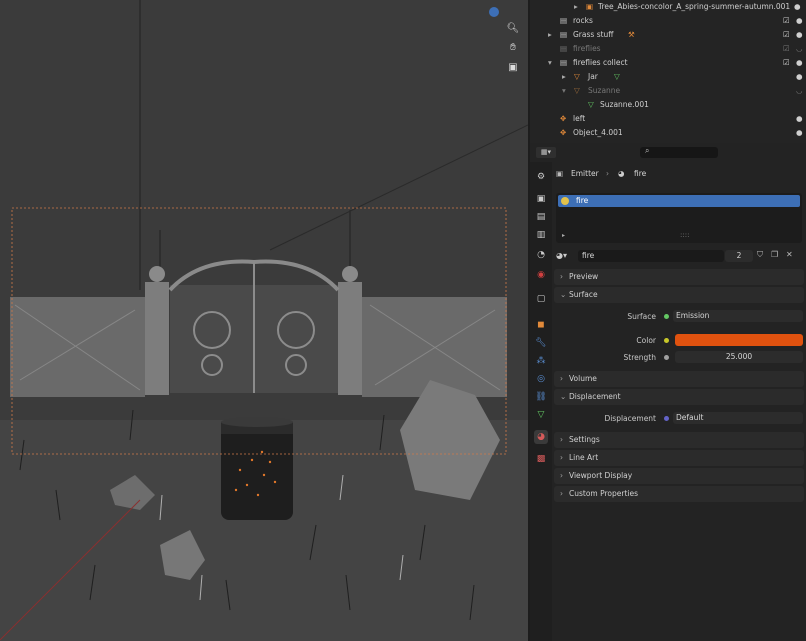 The height and width of the screenshot is (641, 806). What do you see at coordinates (541, 177) in the screenshot?
I see `tool-tab-icon: ⚙` at bounding box center [541, 177].